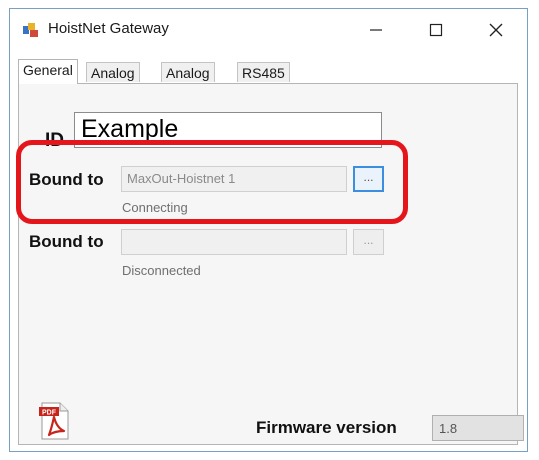 The height and width of the screenshot is (460, 539). I want to click on minimize-button, so click(376, 30).